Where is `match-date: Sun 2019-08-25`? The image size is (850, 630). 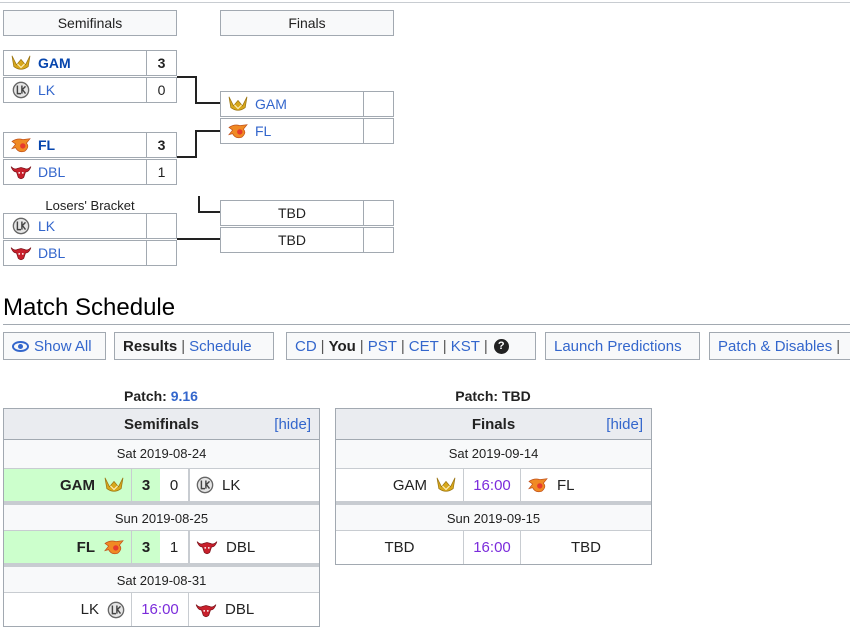
match-date: Sun 2019-08-25 is located at coordinates (161, 516).